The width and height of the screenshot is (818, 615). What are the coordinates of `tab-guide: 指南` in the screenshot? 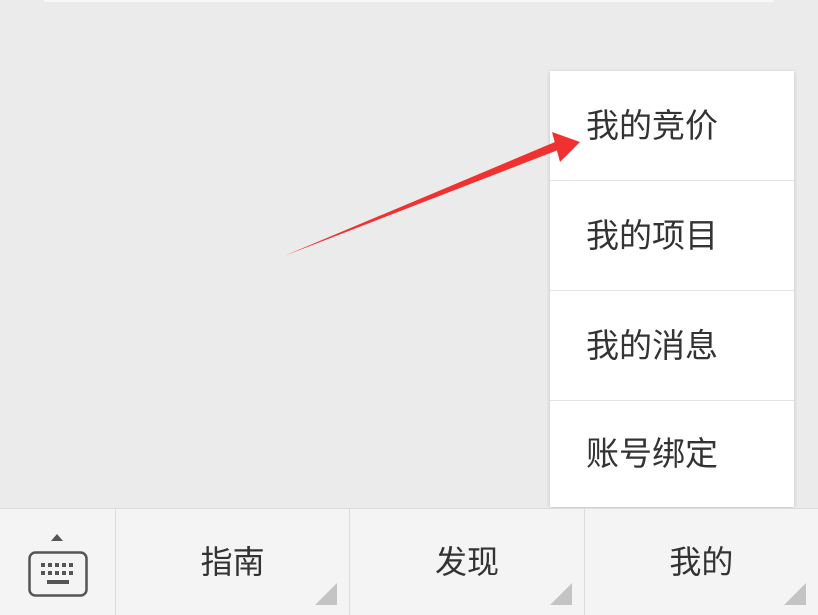 It's located at (233, 562).